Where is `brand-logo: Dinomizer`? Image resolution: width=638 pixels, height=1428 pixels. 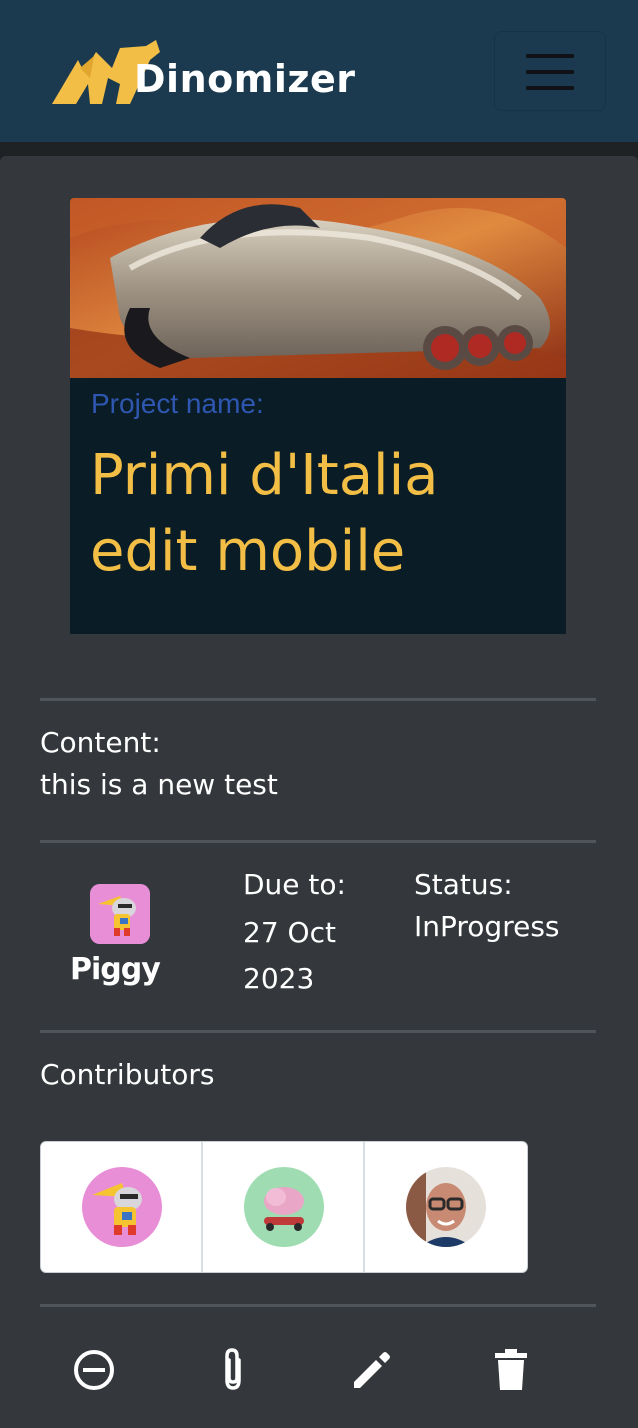 brand-logo: Dinomizer is located at coordinates (220, 72).